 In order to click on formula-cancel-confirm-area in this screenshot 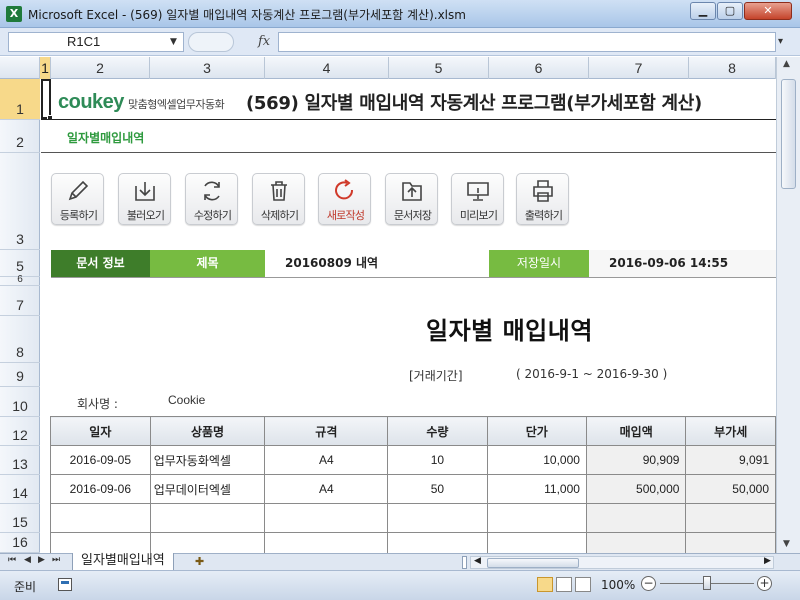, I will do `click(211, 42)`.